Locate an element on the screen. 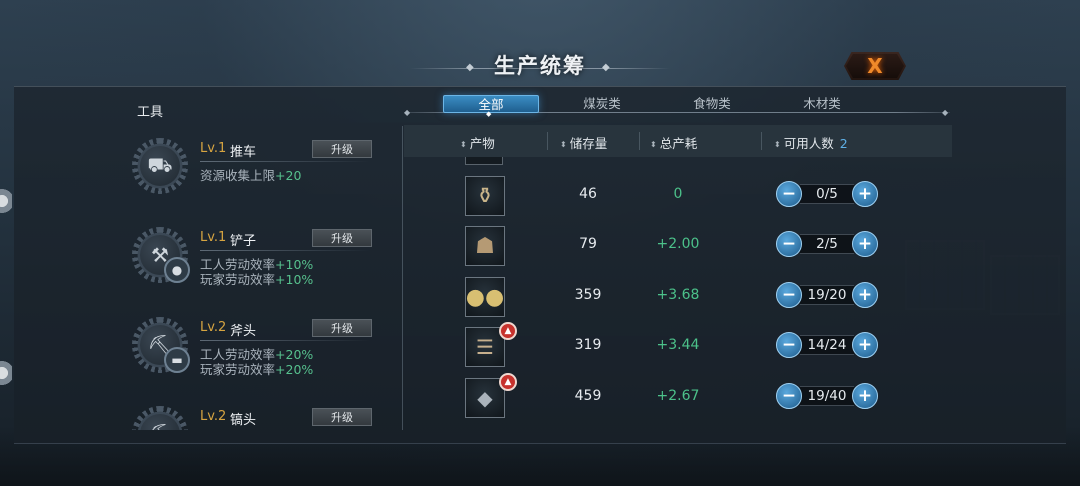  upgrade-button-axe: 升级 is located at coordinates (342, 328).